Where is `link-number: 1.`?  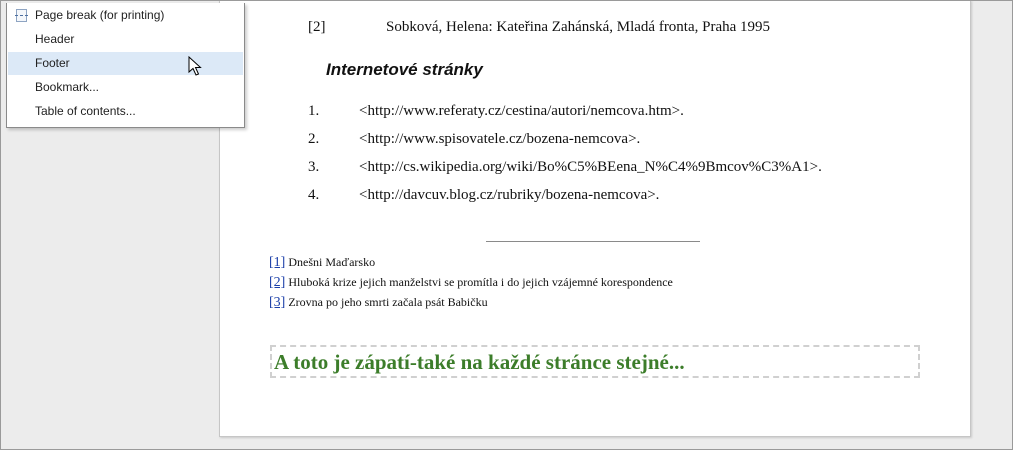
link-number: 1. is located at coordinates (314, 111).